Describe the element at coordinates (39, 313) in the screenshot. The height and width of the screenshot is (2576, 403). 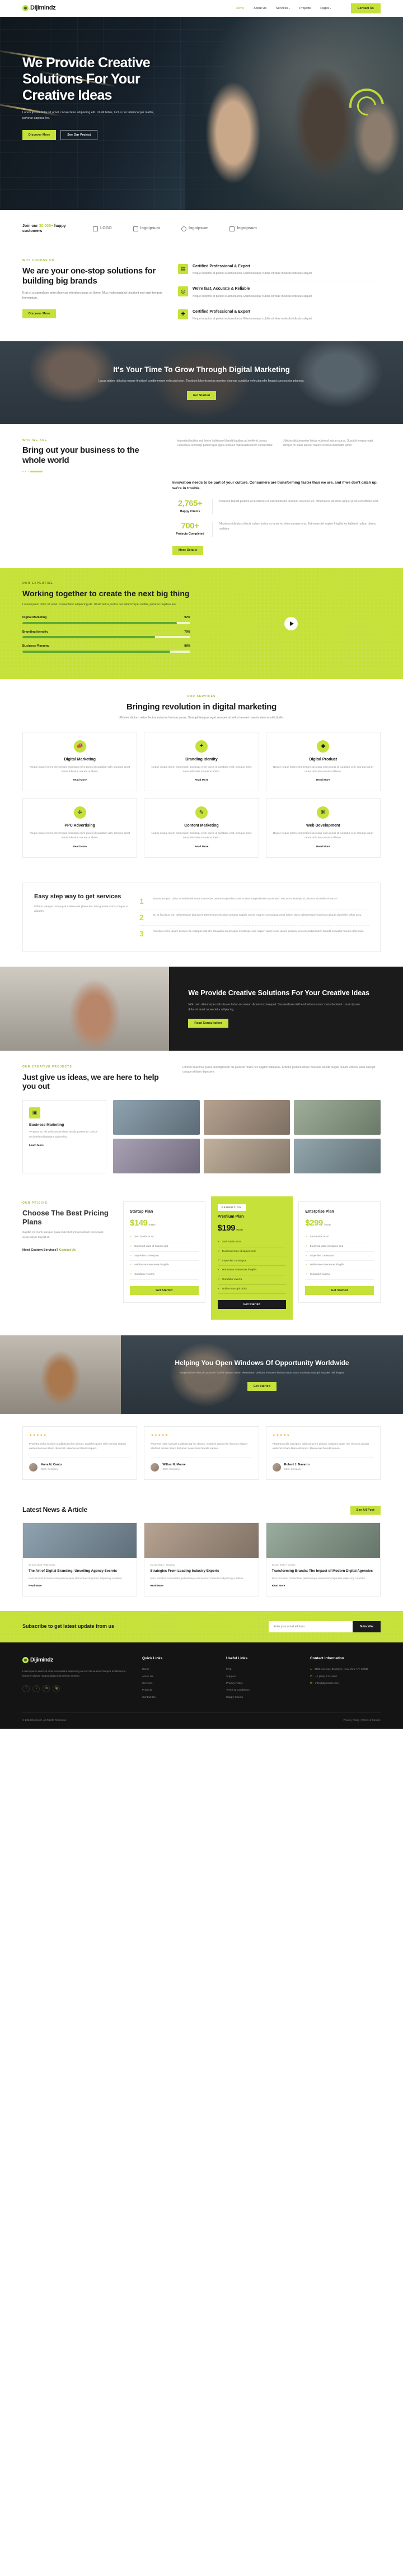
I see `why-discover-button: Discover More` at that location.